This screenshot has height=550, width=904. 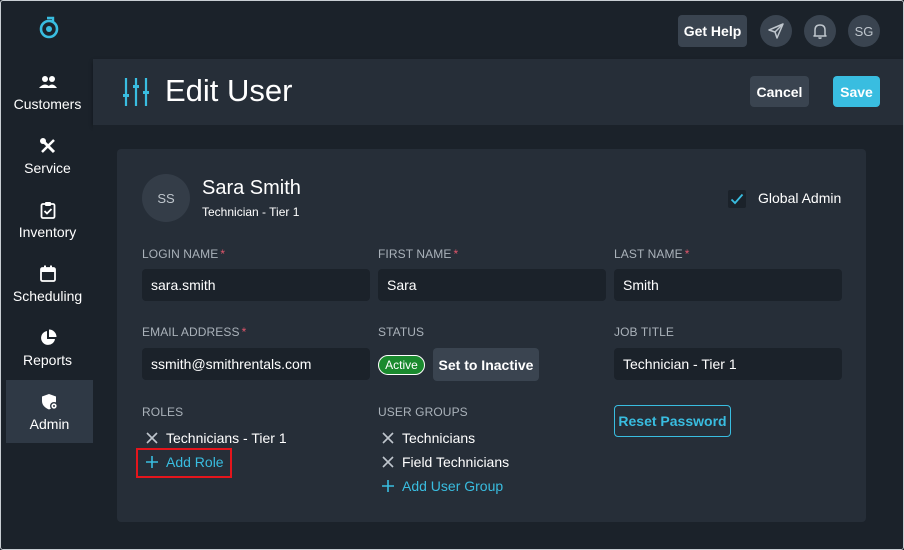 I want to click on job-title-input: Technician - Tier 1, so click(x=728, y=364).